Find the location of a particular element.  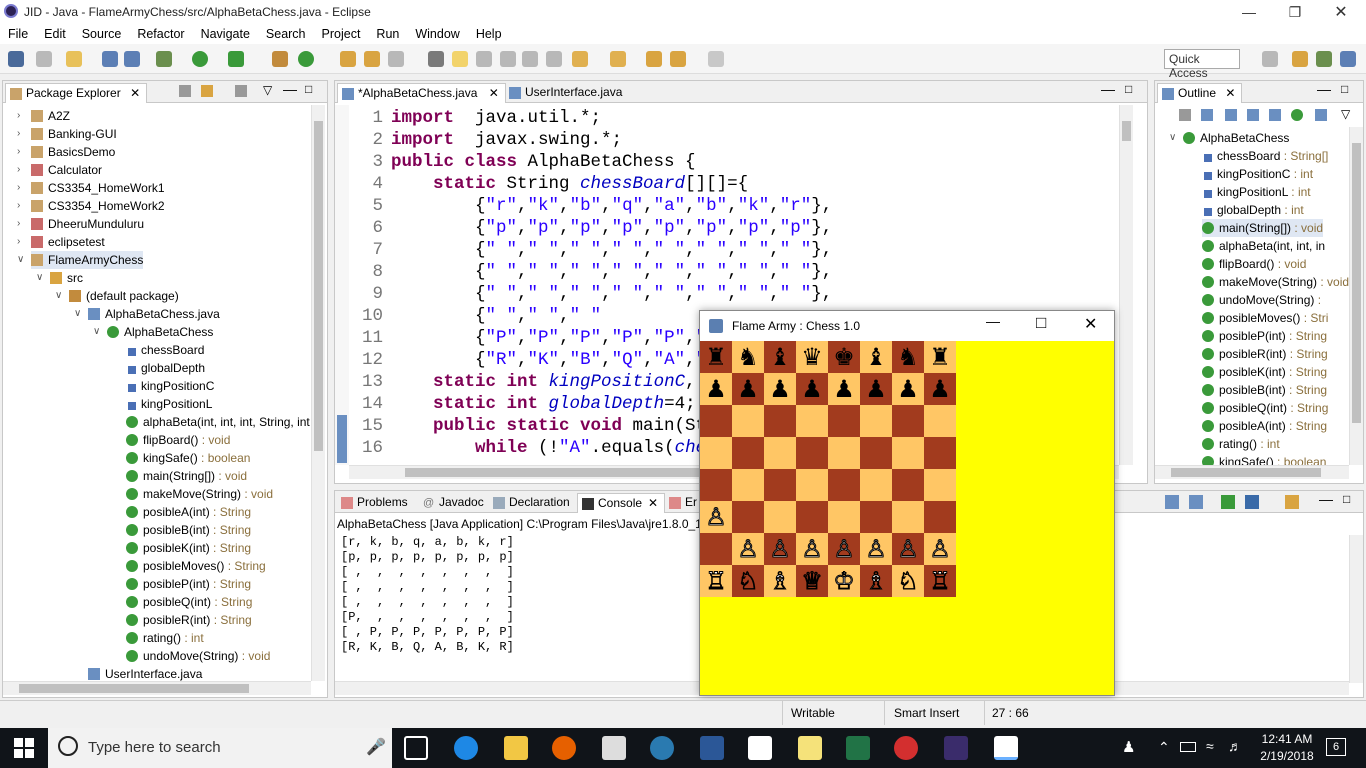

sort-icon is located at coordinates (1207, 115).